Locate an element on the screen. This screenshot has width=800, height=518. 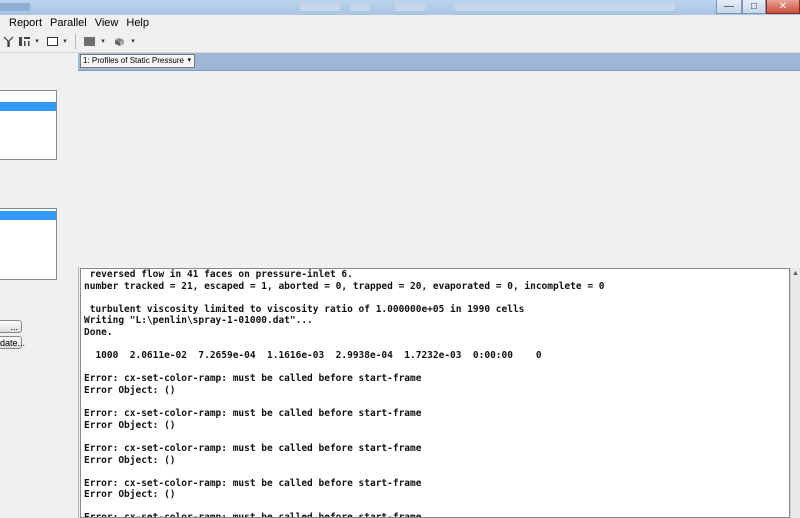
graphics-window-header: 1: Profiles of Static Pressure ▾ is located at coordinates (439, 62).